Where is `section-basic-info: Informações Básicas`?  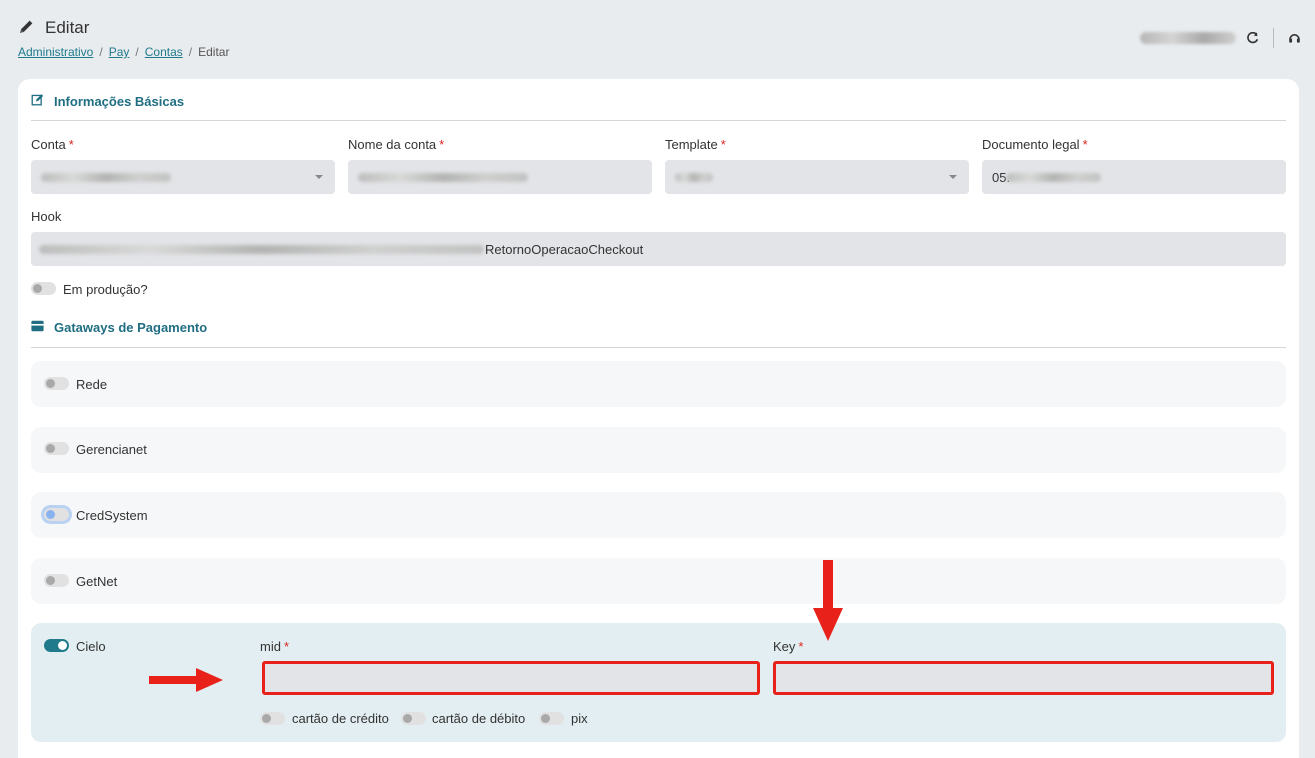
section-basic-info: Informações Básicas is located at coordinates (107, 101).